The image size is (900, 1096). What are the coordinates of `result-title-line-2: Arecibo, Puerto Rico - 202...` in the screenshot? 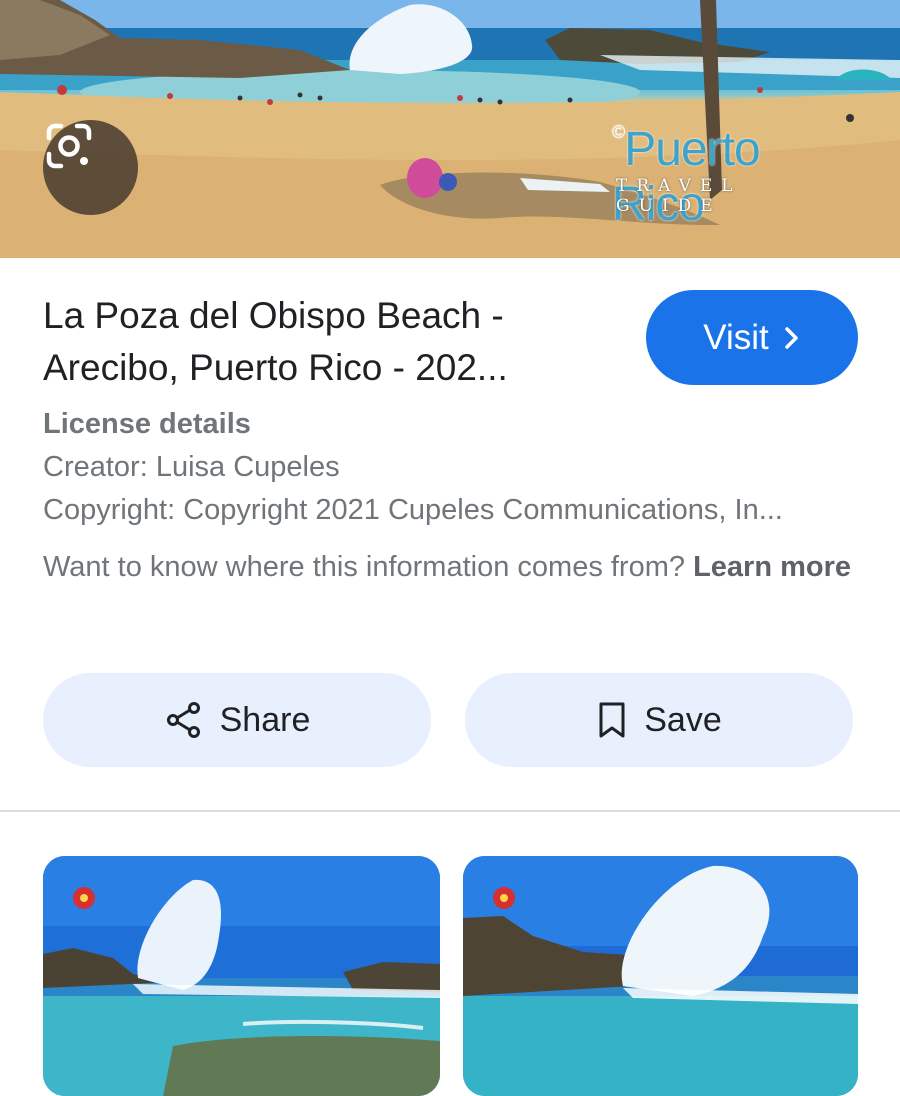 It's located at (275, 367).